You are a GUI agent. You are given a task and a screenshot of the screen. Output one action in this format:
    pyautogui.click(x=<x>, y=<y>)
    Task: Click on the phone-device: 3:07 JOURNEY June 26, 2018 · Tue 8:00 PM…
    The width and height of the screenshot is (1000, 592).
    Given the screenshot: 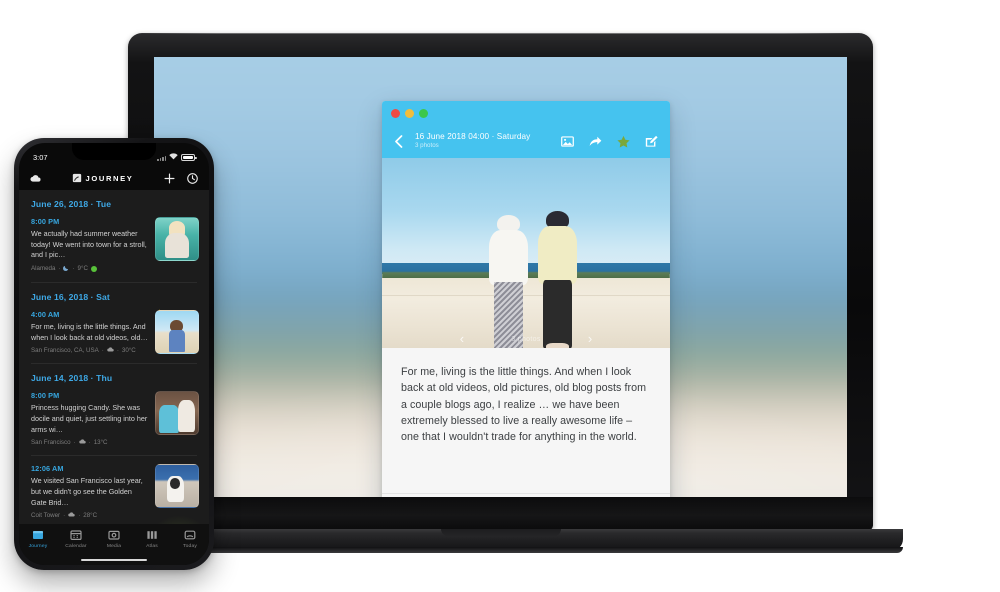 What is the action you would take?
    pyautogui.click(x=114, y=354)
    